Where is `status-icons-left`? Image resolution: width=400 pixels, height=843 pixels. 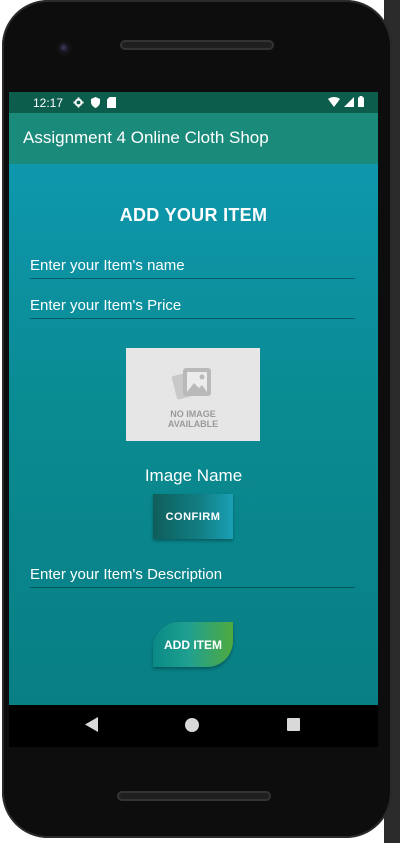 status-icons-left is located at coordinates (95, 102).